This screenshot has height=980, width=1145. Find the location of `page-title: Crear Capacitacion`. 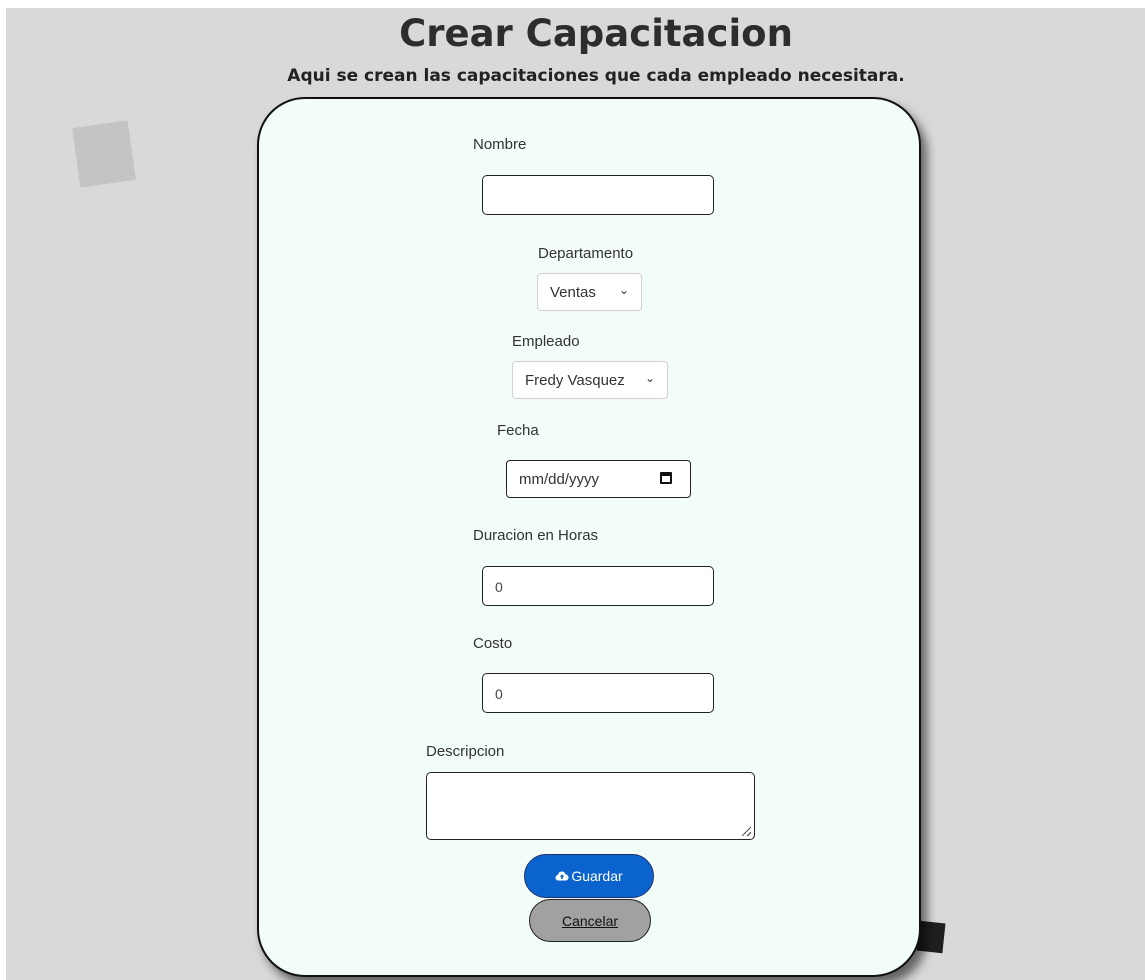

page-title: Crear Capacitacion is located at coordinates (596, 33).